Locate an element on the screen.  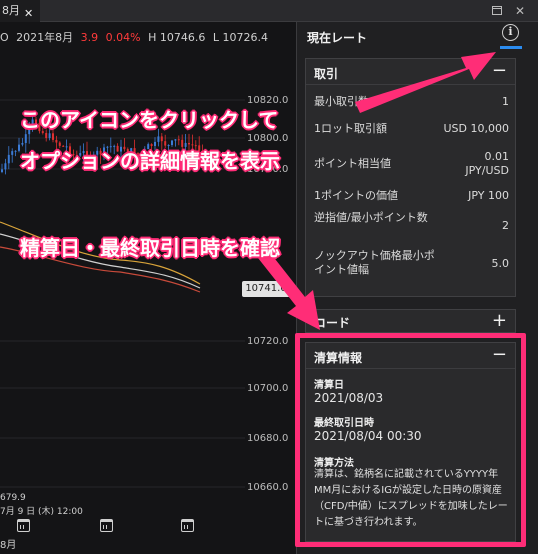
settlement-date-value: 2021/08/03 is located at coordinates (349, 398).